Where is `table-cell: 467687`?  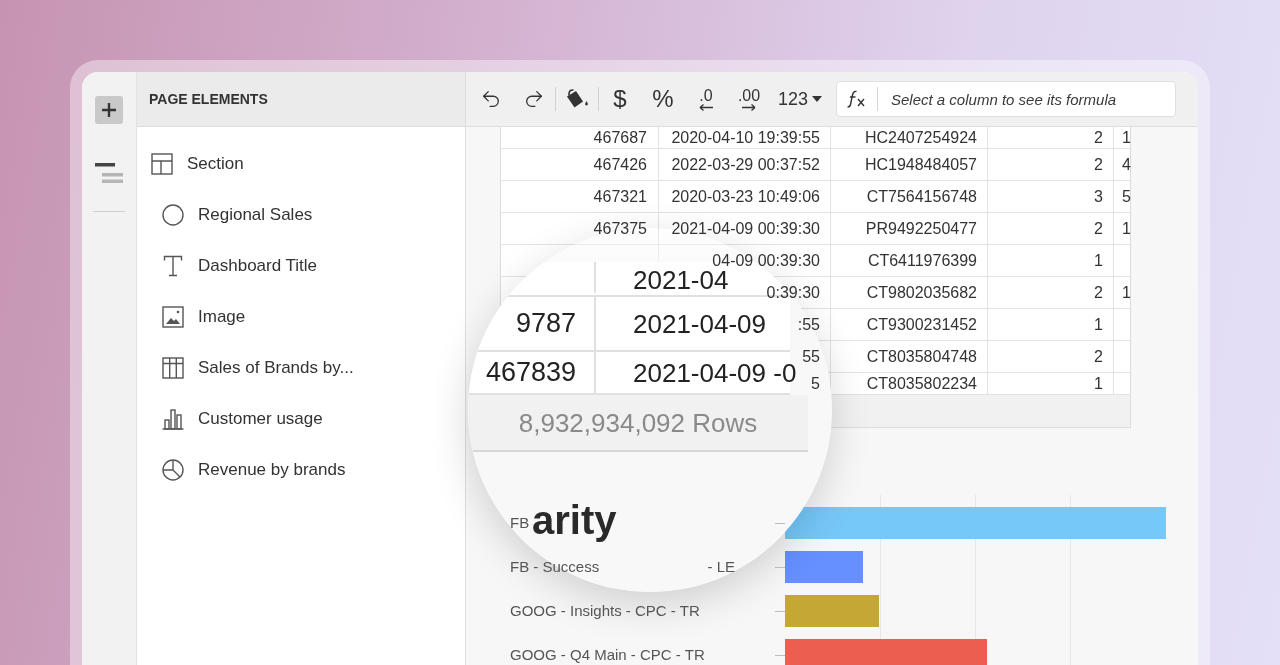 table-cell: 467687 is located at coordinates (580, 137).